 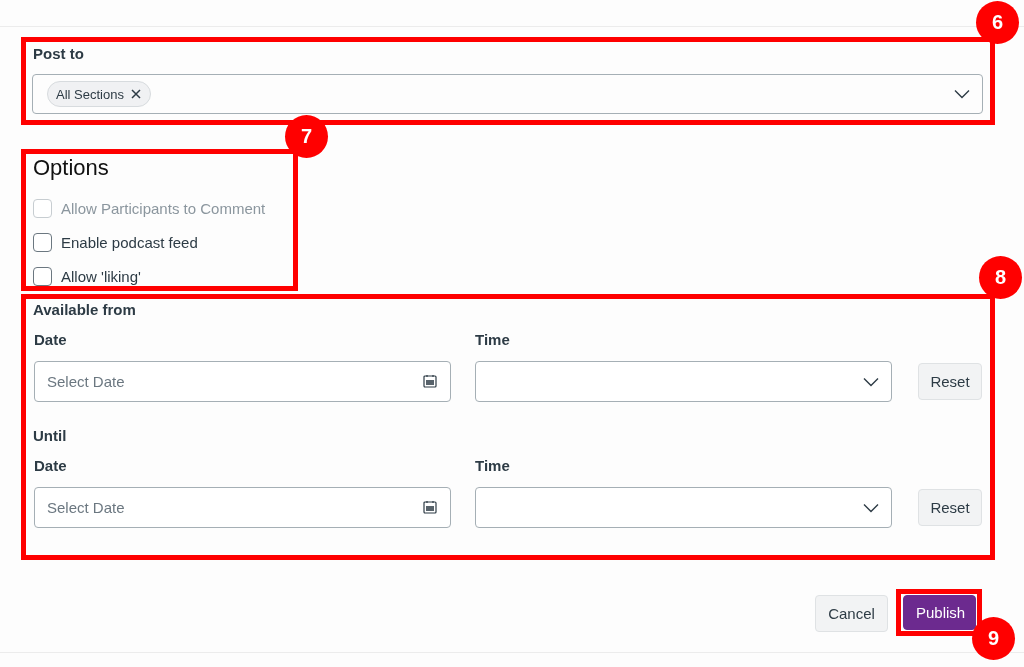 I want to click on callout-badge: 6, so click(x=997, y=22).